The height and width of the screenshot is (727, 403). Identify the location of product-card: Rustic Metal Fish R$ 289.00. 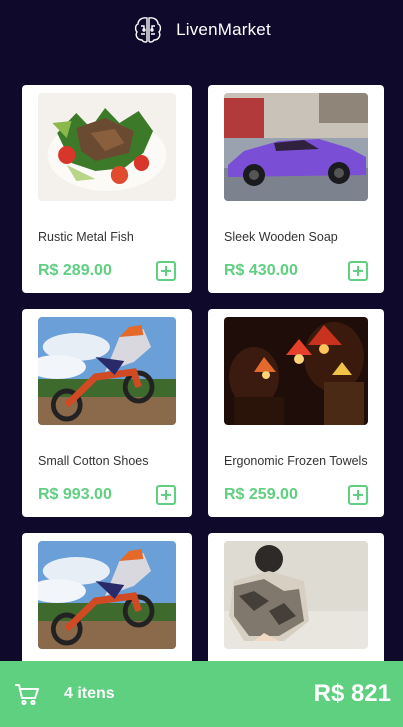
(107, 189).